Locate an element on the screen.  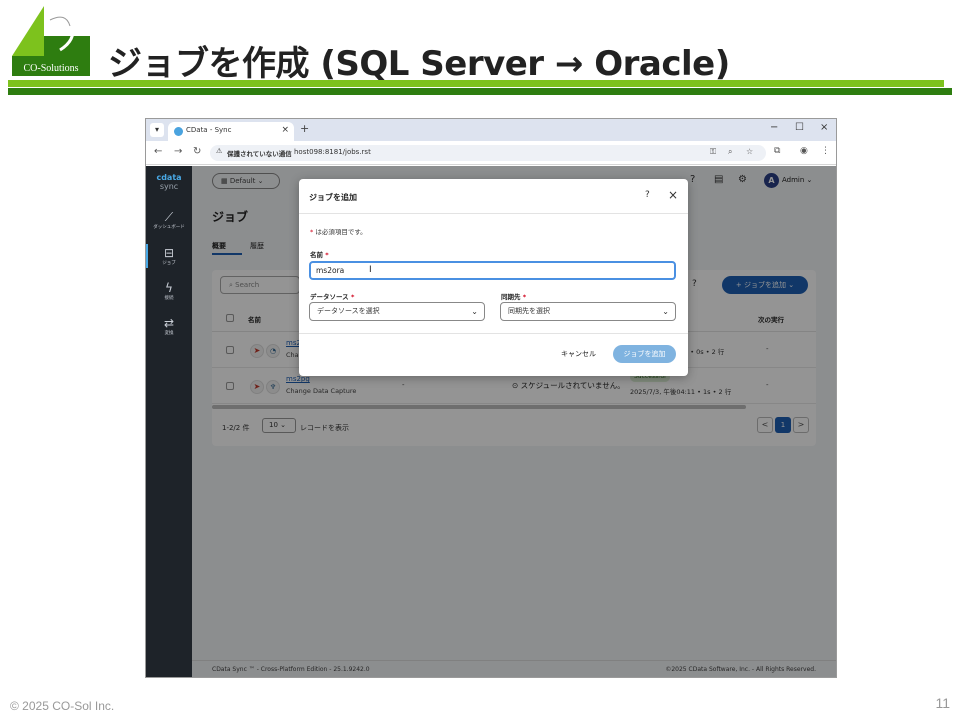
sidebar-item-label: 接続 is located at coordinates (169, 298).